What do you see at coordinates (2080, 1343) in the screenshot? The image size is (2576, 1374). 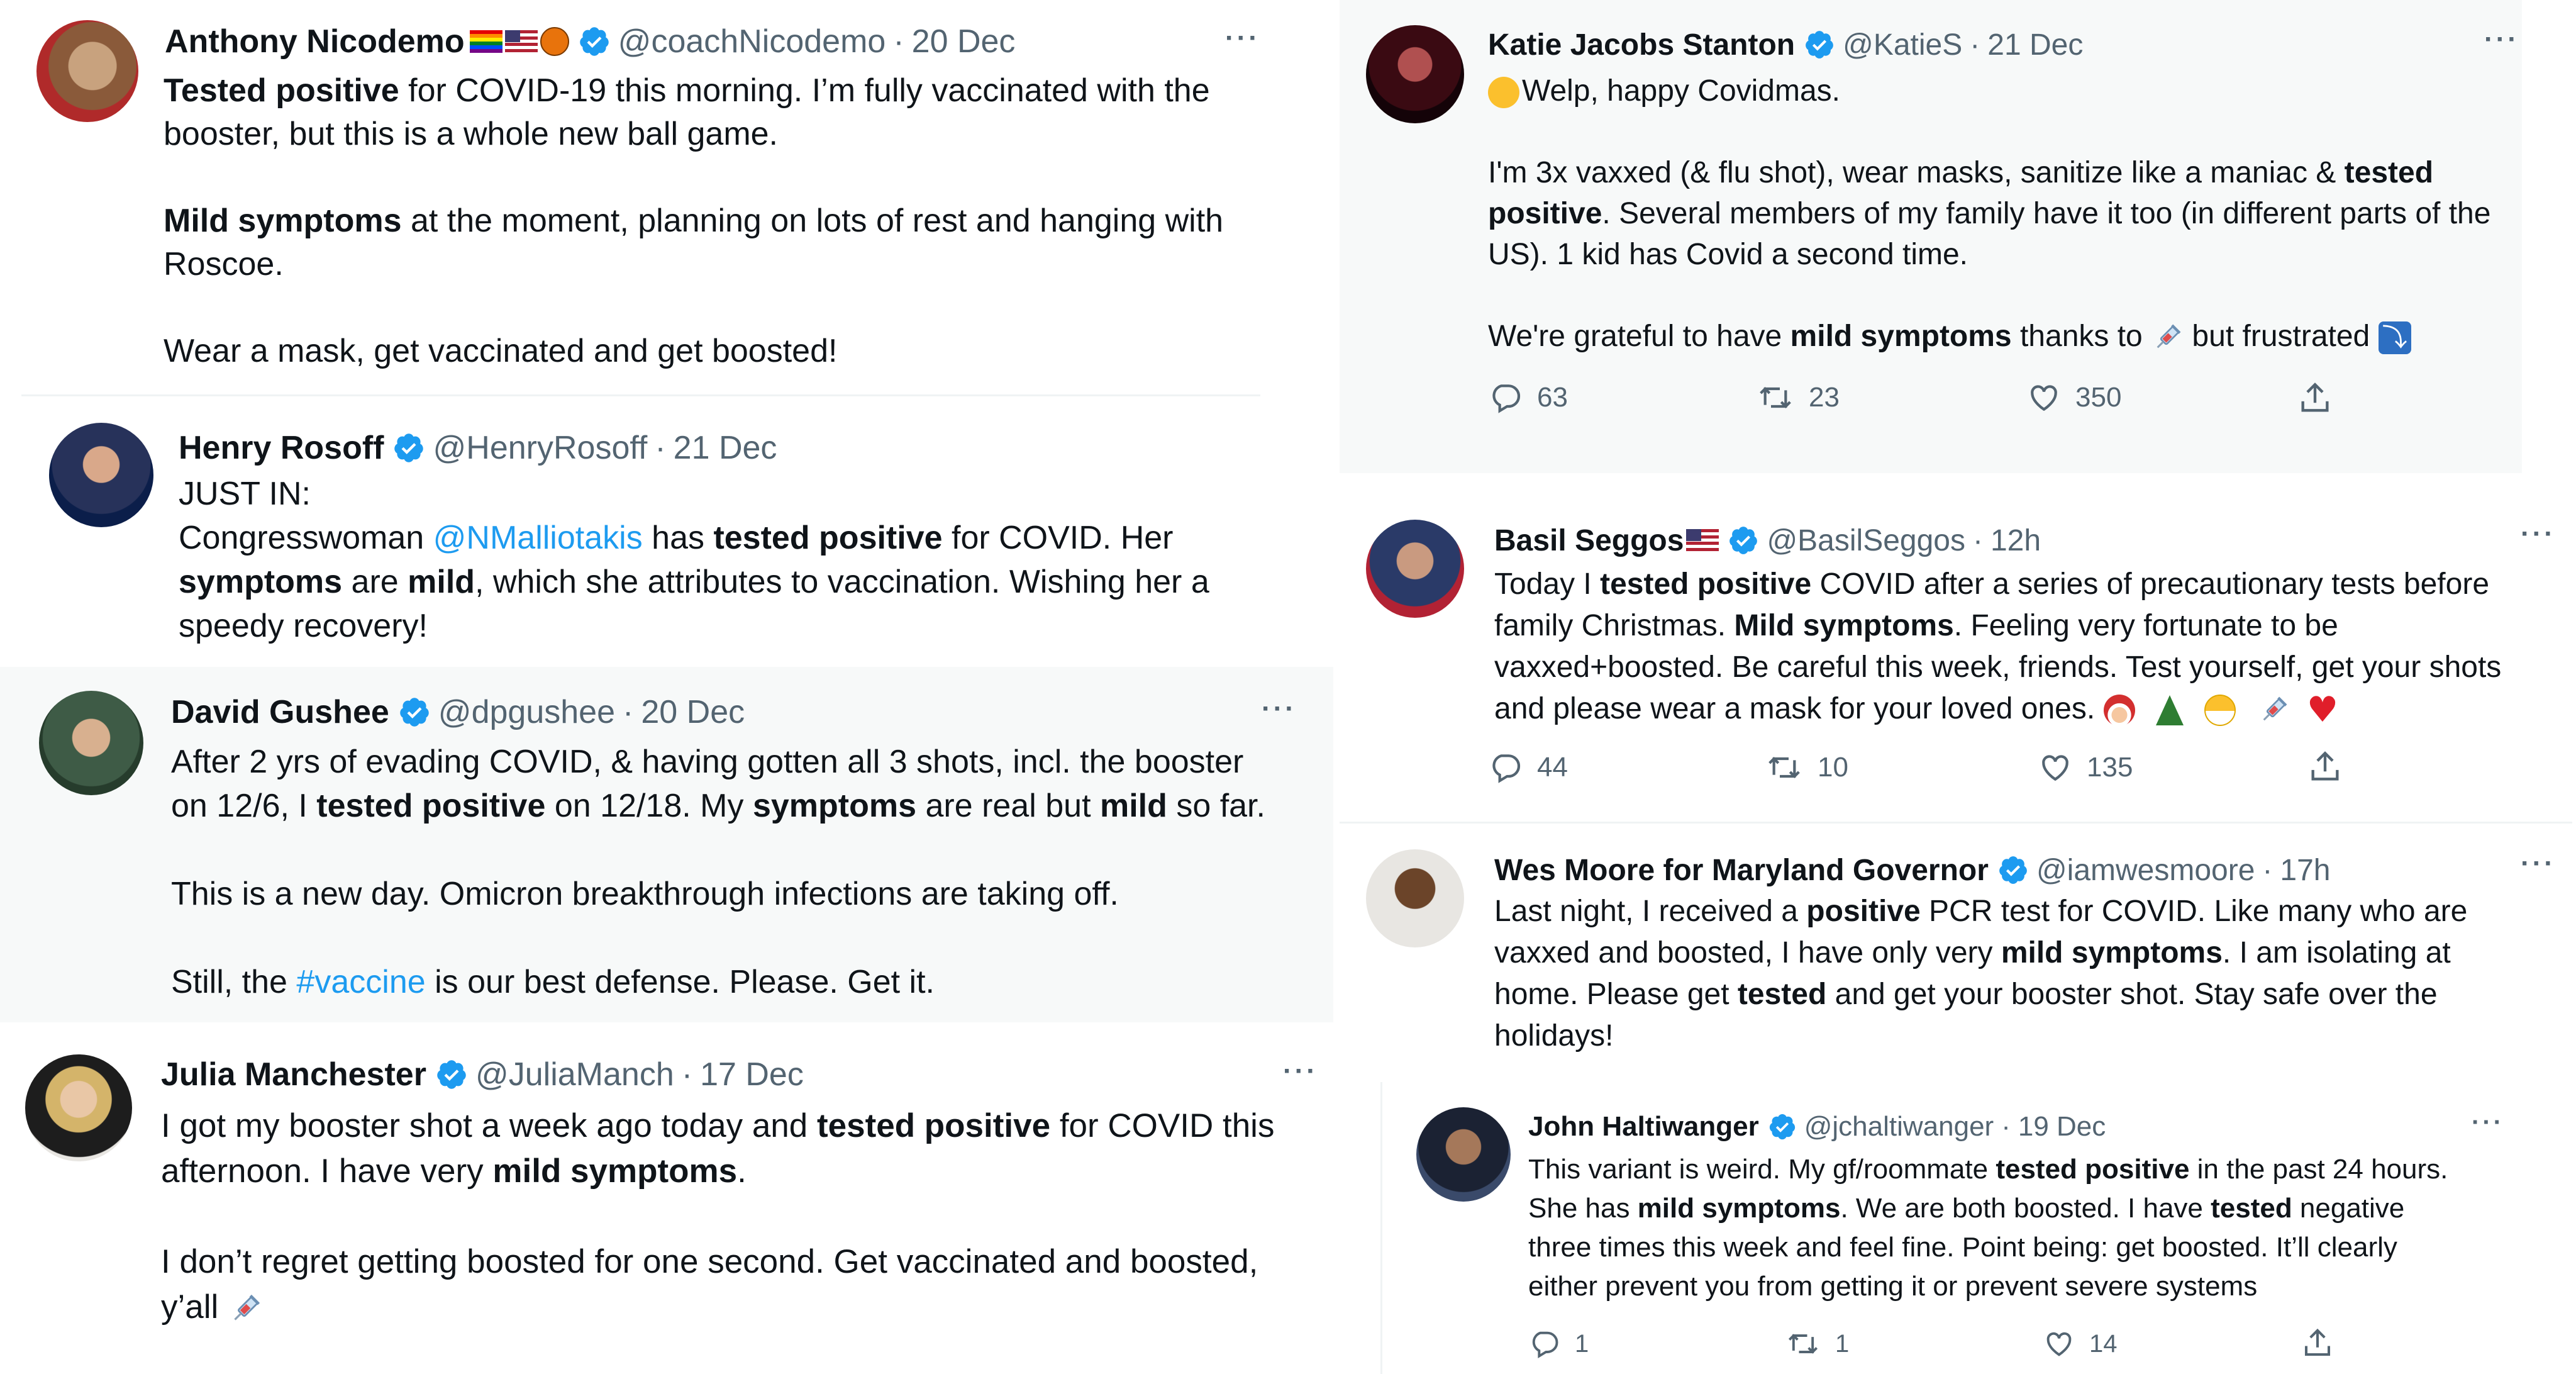 I see `like-button: 14` at bounding box center [2080, 1343].